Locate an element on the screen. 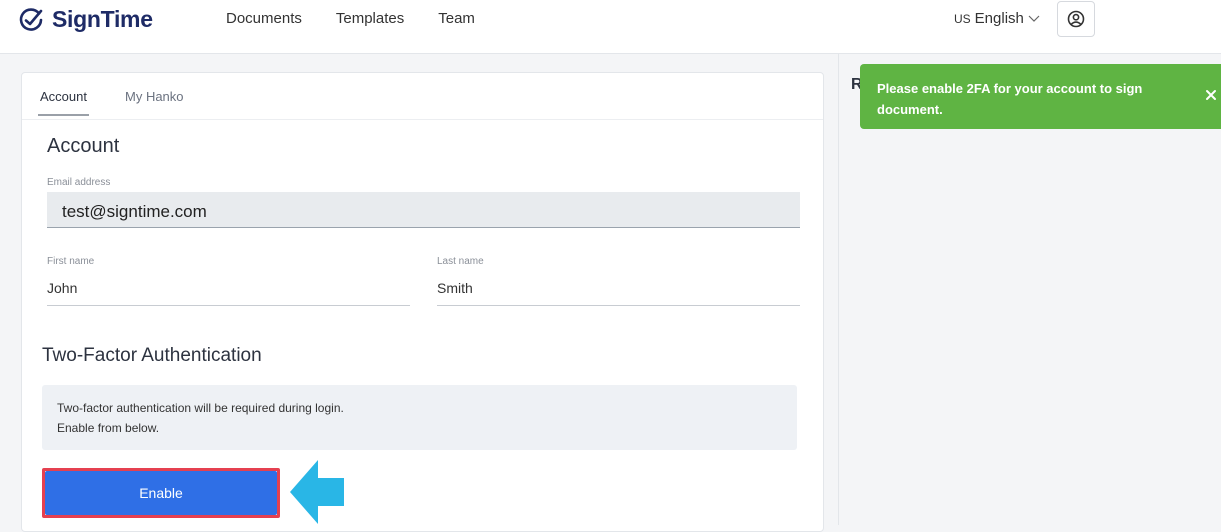 The width and height of the screenshot is (1221, 532). enable-2fa-button: Enable is located at coordinates (161, 493).